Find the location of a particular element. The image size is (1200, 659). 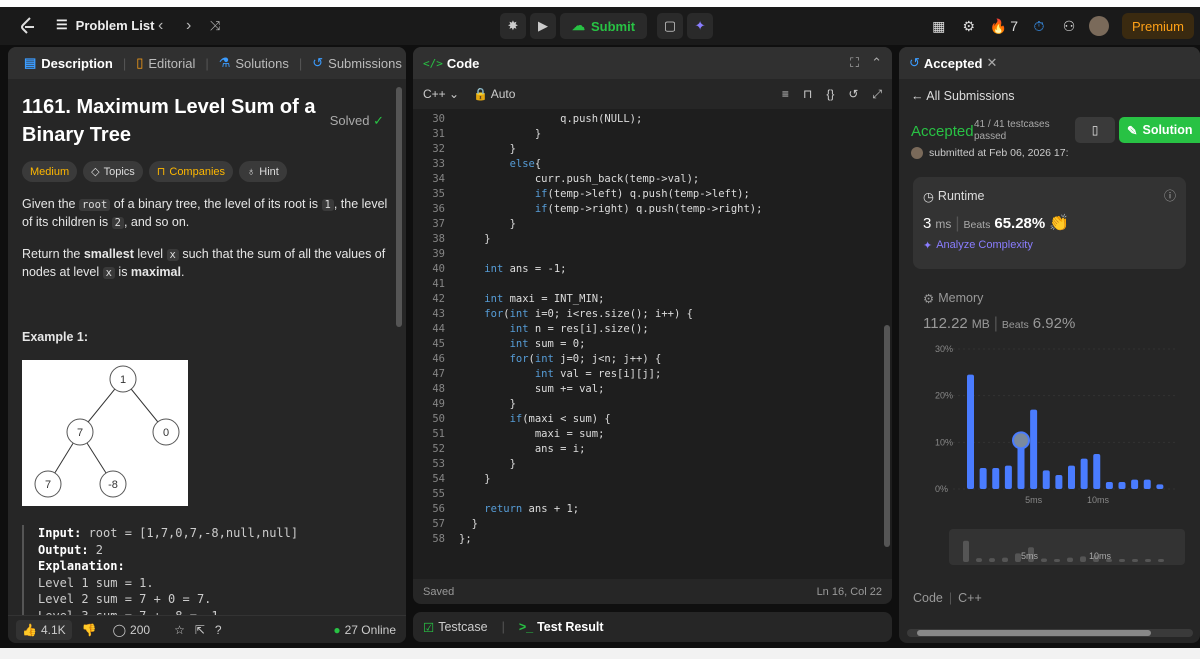

layout-icon: ▦ is located at coordinates (939, 26).